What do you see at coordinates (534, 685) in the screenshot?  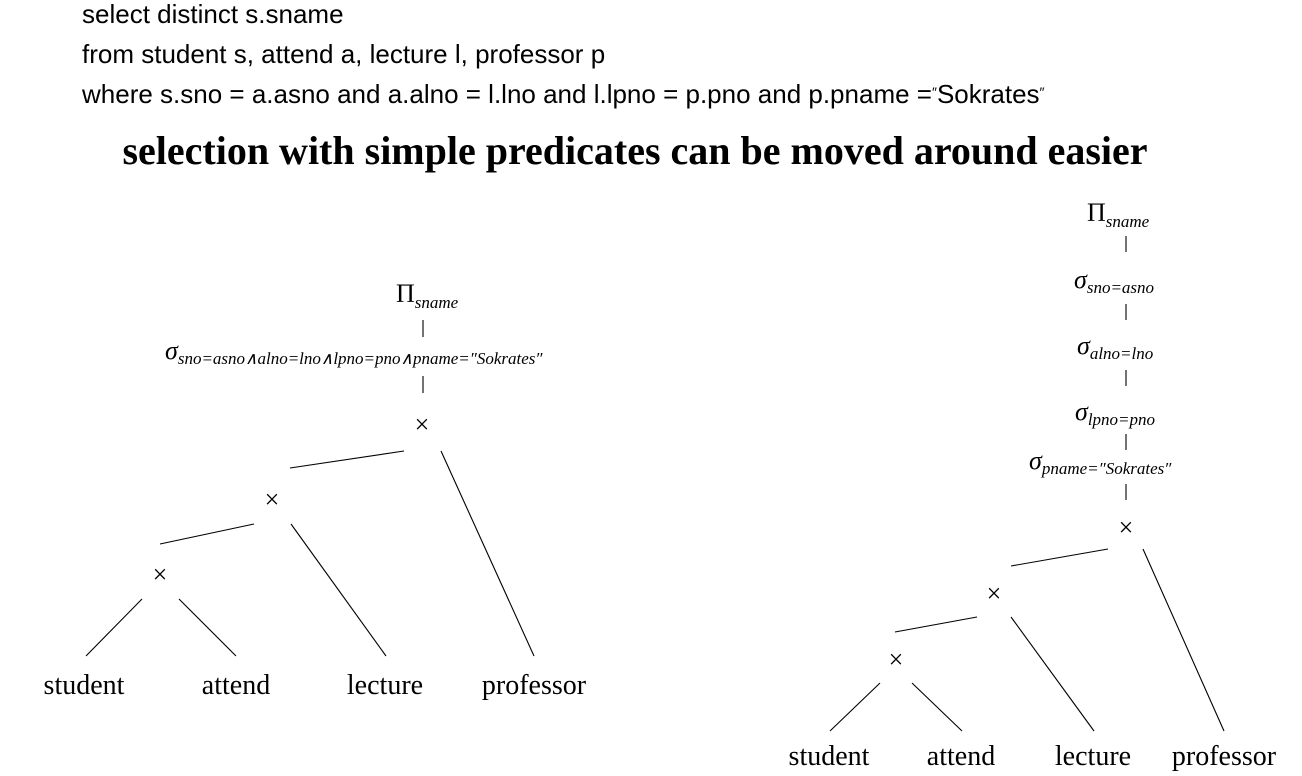 I see `left-relation-professor: professor` at bounding box center [534, 685].